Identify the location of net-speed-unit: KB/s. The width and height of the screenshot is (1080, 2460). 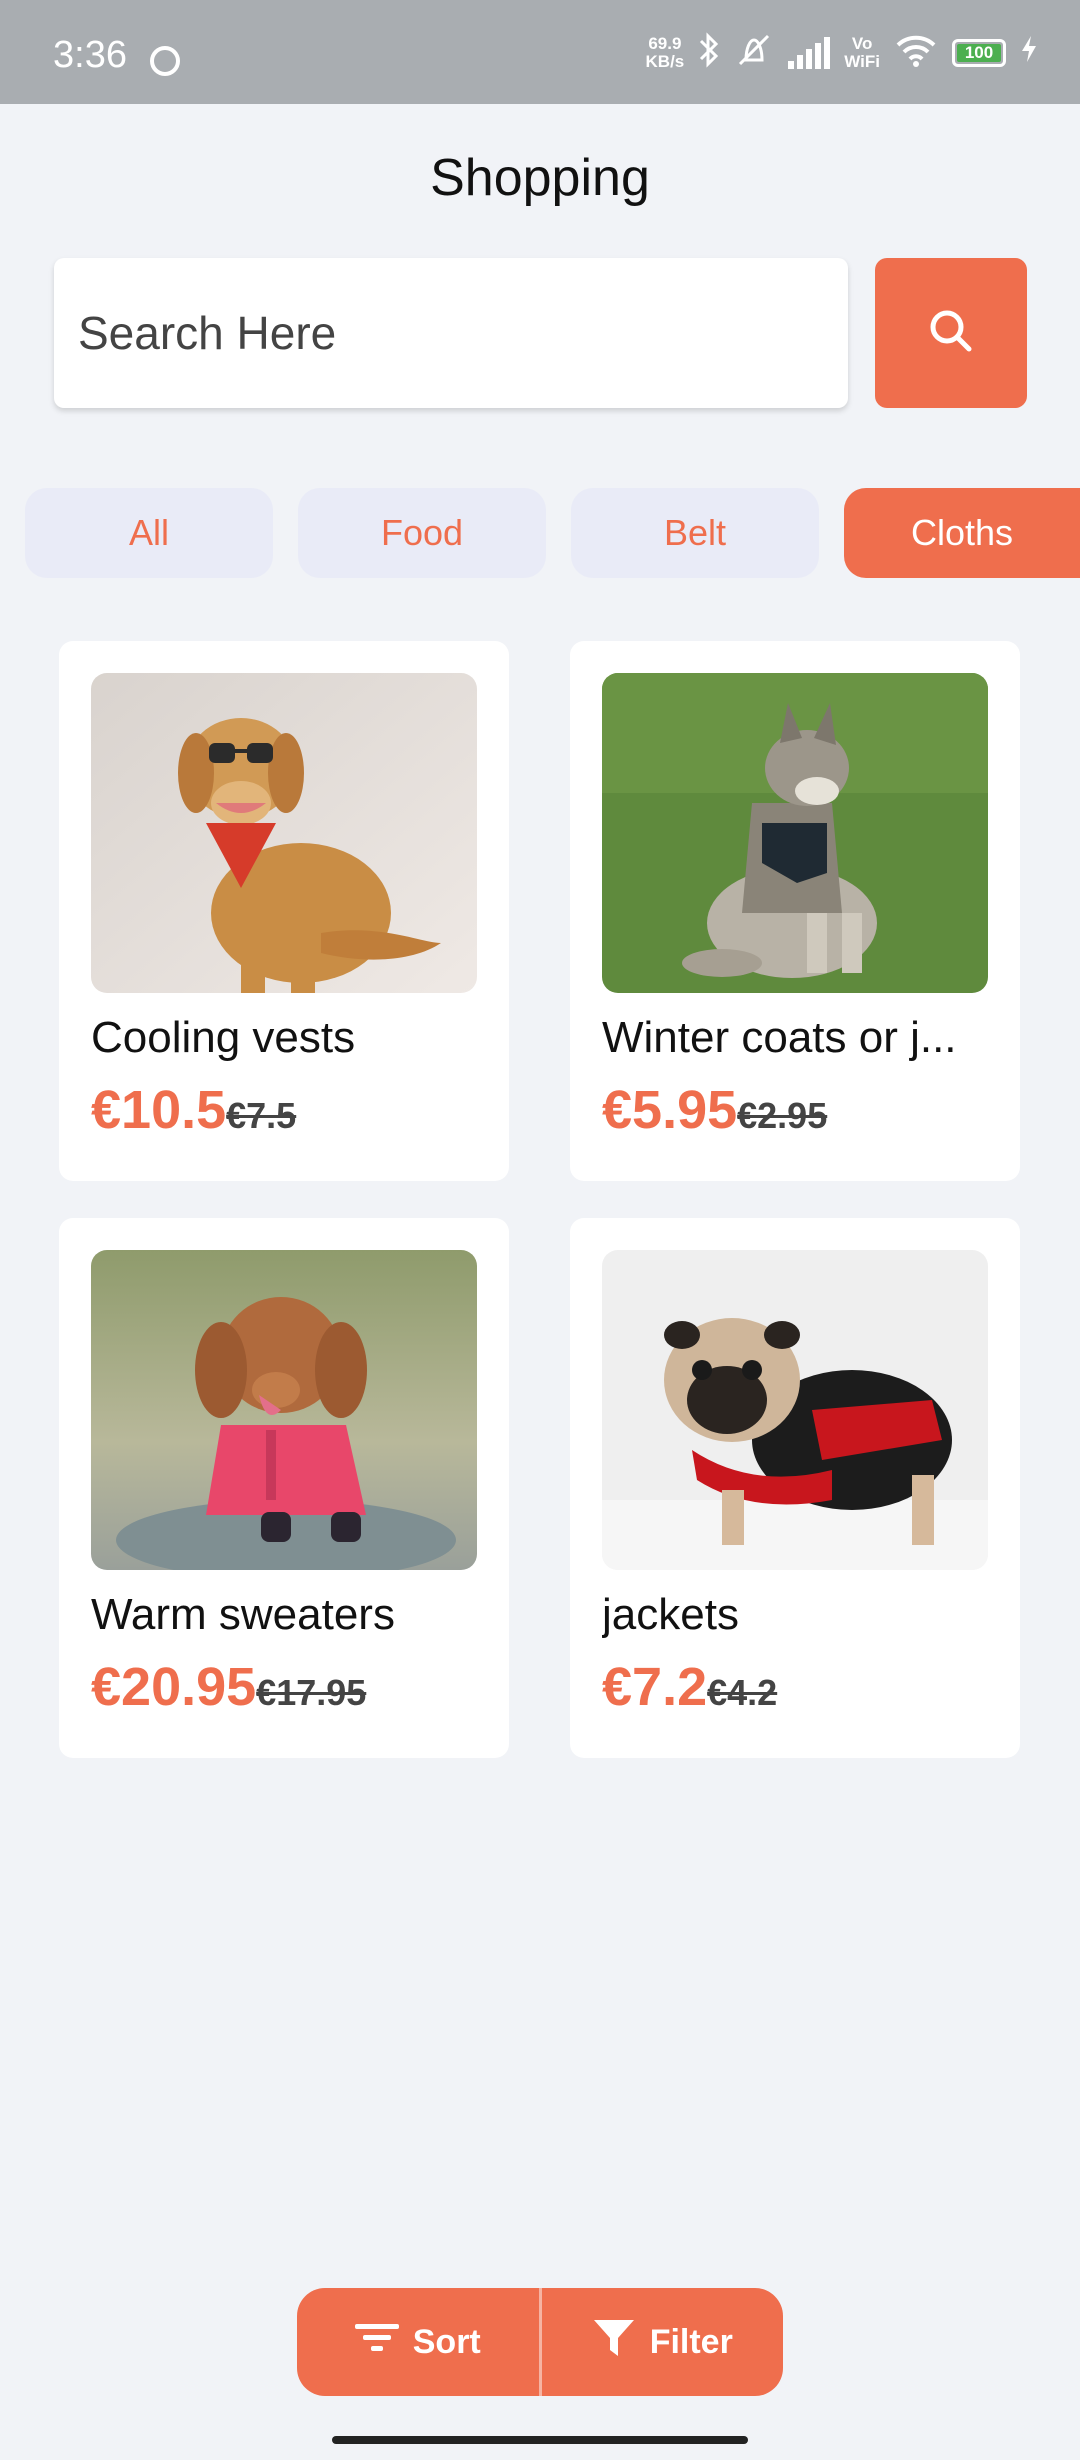
(665, 61).